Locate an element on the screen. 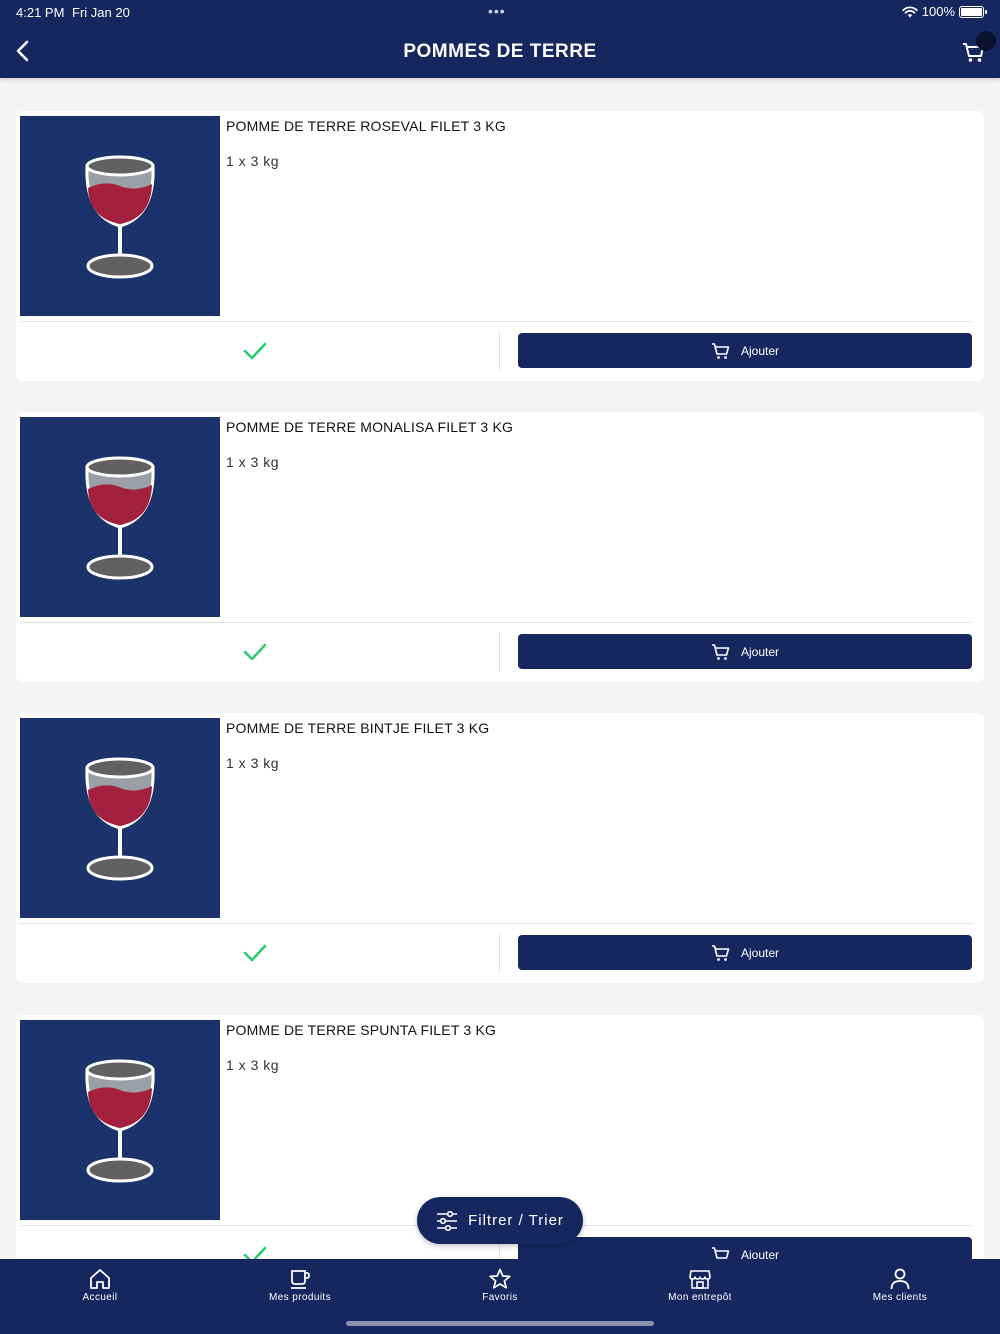 The image size is (1000, 1334). product-name: POMME DE TERRE SPUNTA FILET 3 KG is located at coordinates (361, 1030).